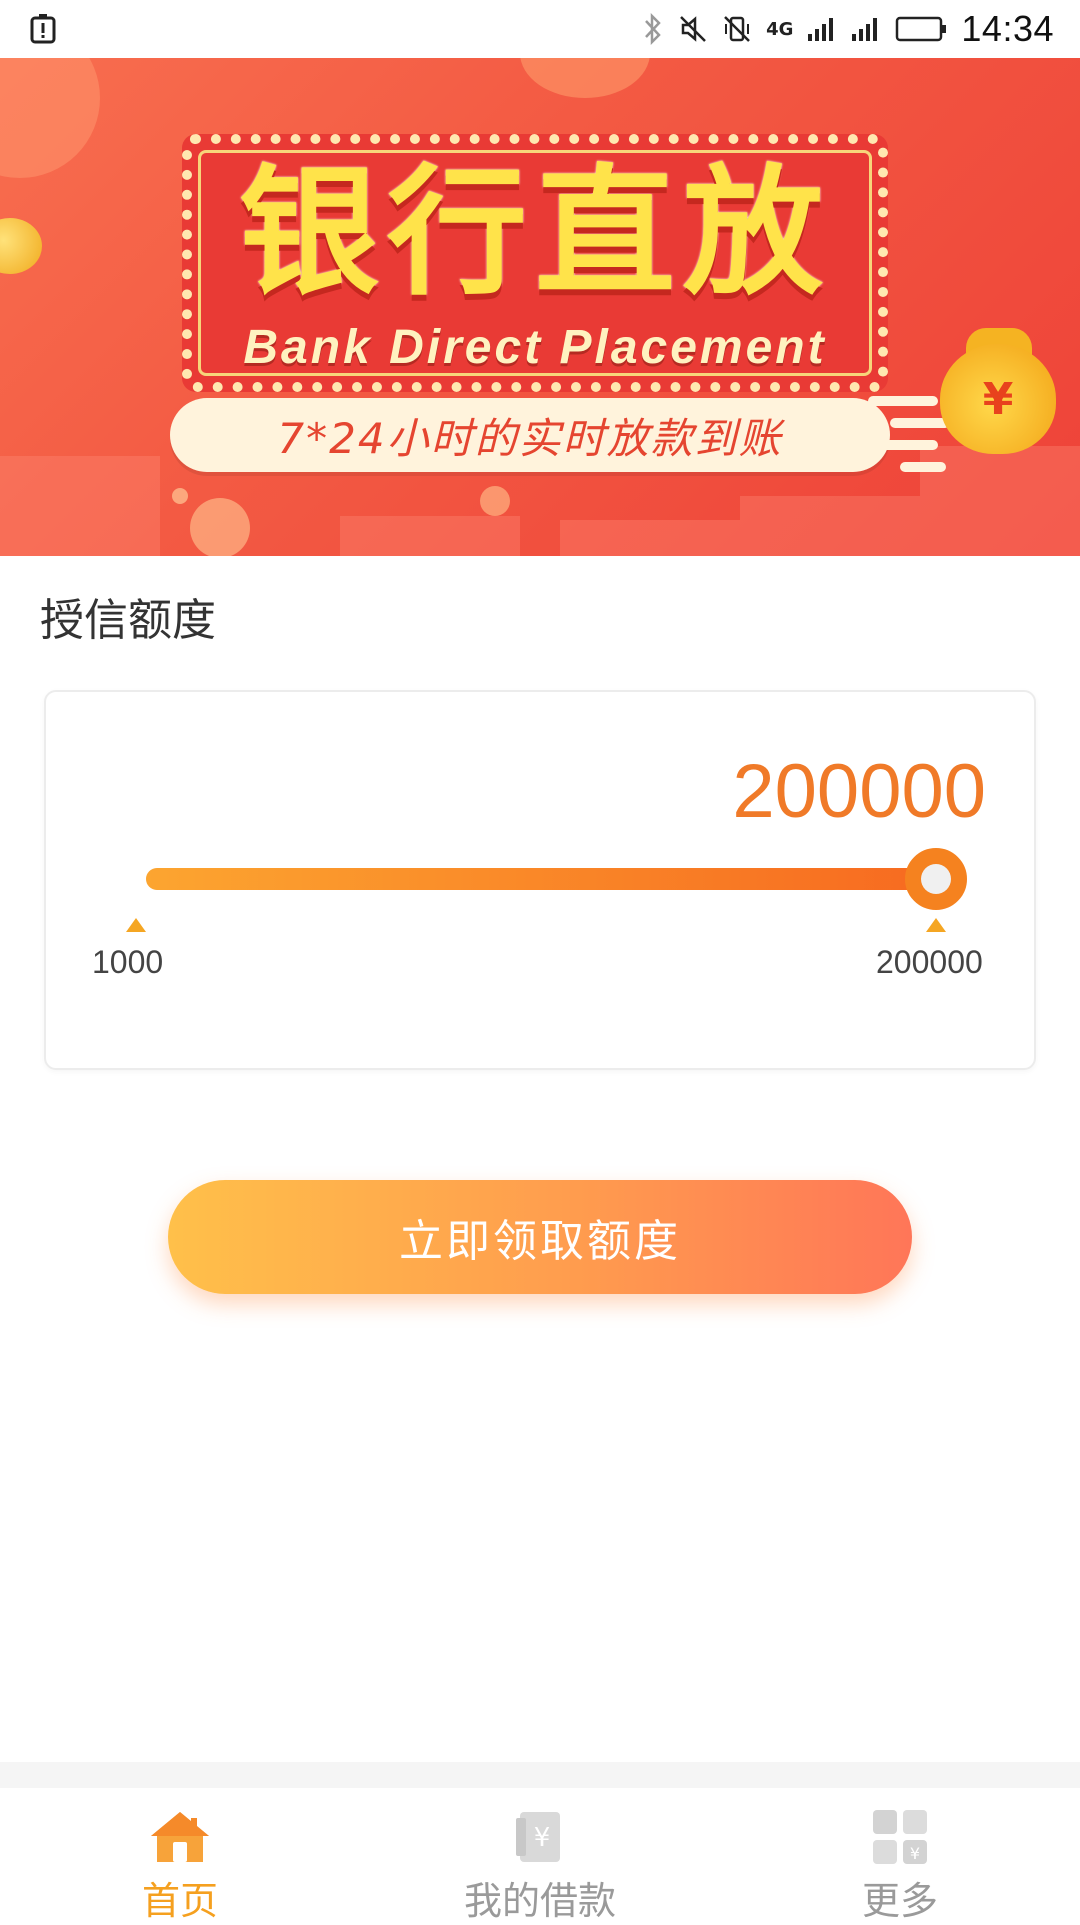  I want to click on clock: 14:34, so click(1007, 28).